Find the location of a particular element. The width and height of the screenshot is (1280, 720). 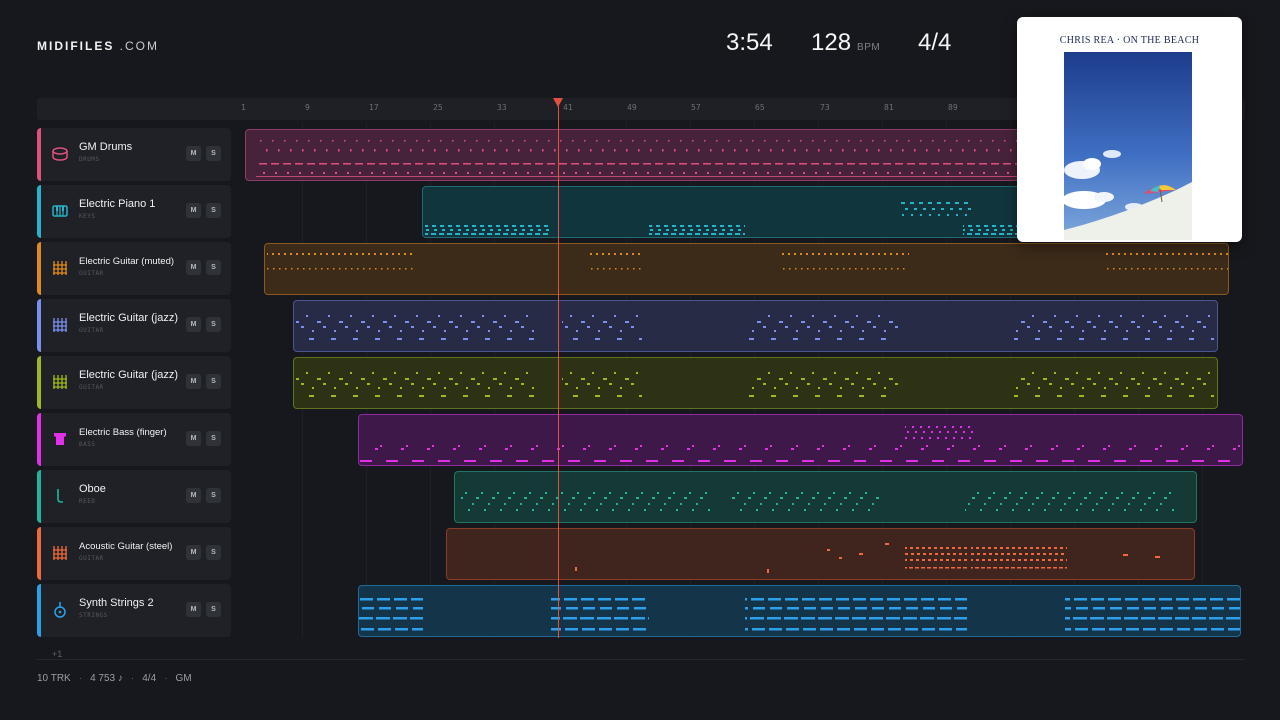

track-row-electric-guitar-jazz: Electric Guitar (jazz) GUITAR M S is located at coordinates (134, 325).